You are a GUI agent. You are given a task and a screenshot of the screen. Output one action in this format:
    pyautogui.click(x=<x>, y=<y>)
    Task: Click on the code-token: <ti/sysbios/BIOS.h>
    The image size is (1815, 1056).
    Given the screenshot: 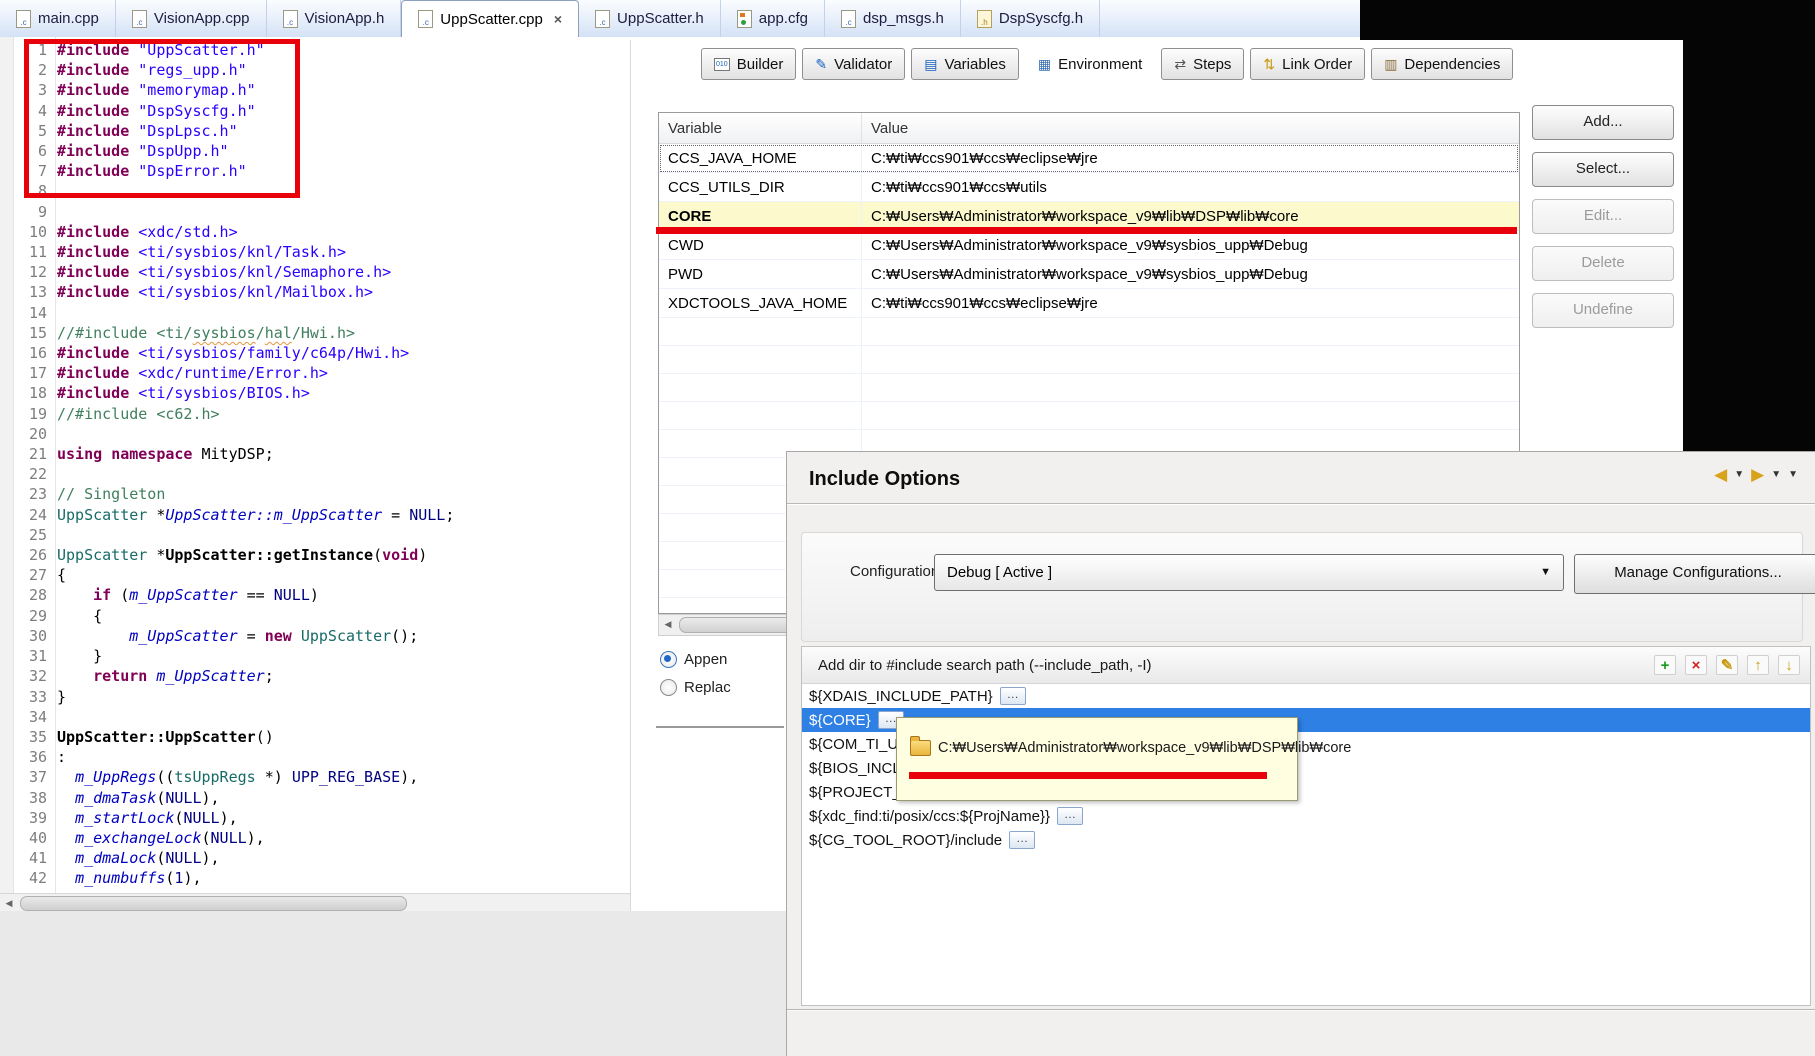 What is the action you would take?
    pyautogui.click(x=224, y=393)
    